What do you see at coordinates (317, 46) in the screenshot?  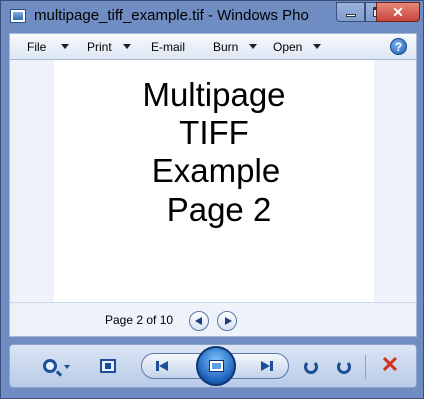 I see `open-menu-arrow-icon` at bounding box center [317, 46].